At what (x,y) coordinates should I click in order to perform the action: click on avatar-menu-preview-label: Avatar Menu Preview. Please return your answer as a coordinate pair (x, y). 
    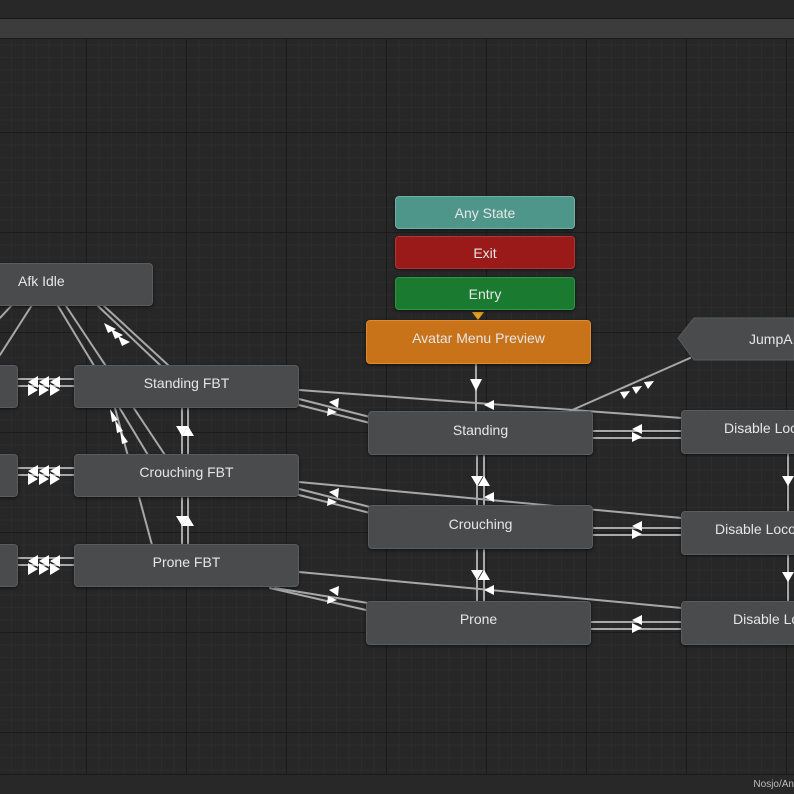
    Looking at the image, I should click on (478, 338).